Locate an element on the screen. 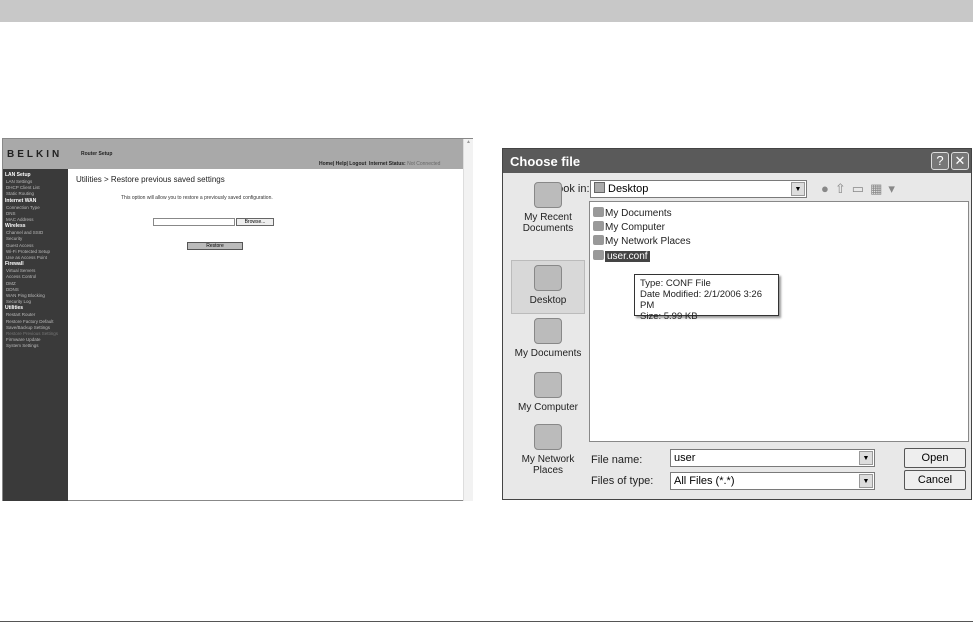 The width and height of the screenshot is (973, 624). nav-links: Home| Help| Logout is located at coordinates (342, 164).